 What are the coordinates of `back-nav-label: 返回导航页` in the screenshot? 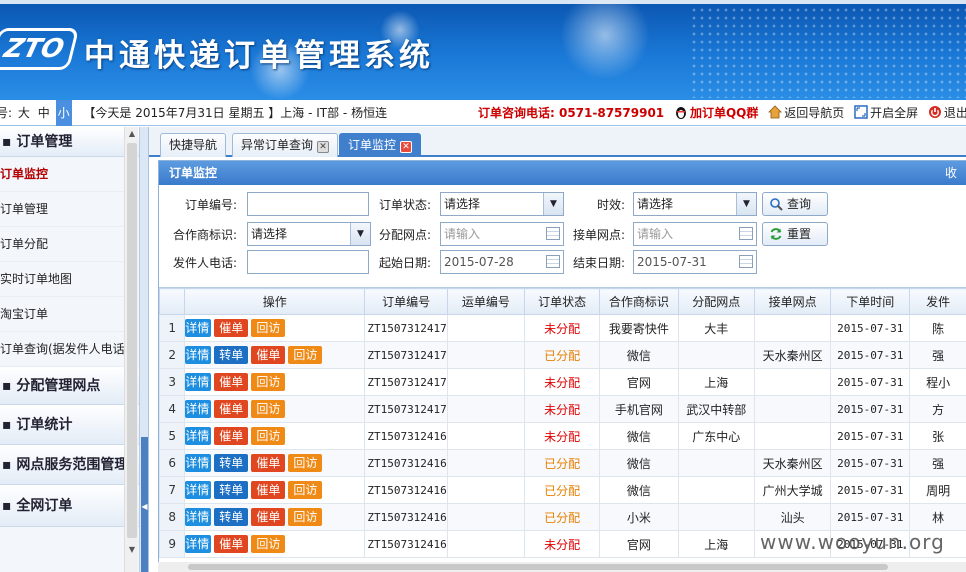 It's located at (814, 113).